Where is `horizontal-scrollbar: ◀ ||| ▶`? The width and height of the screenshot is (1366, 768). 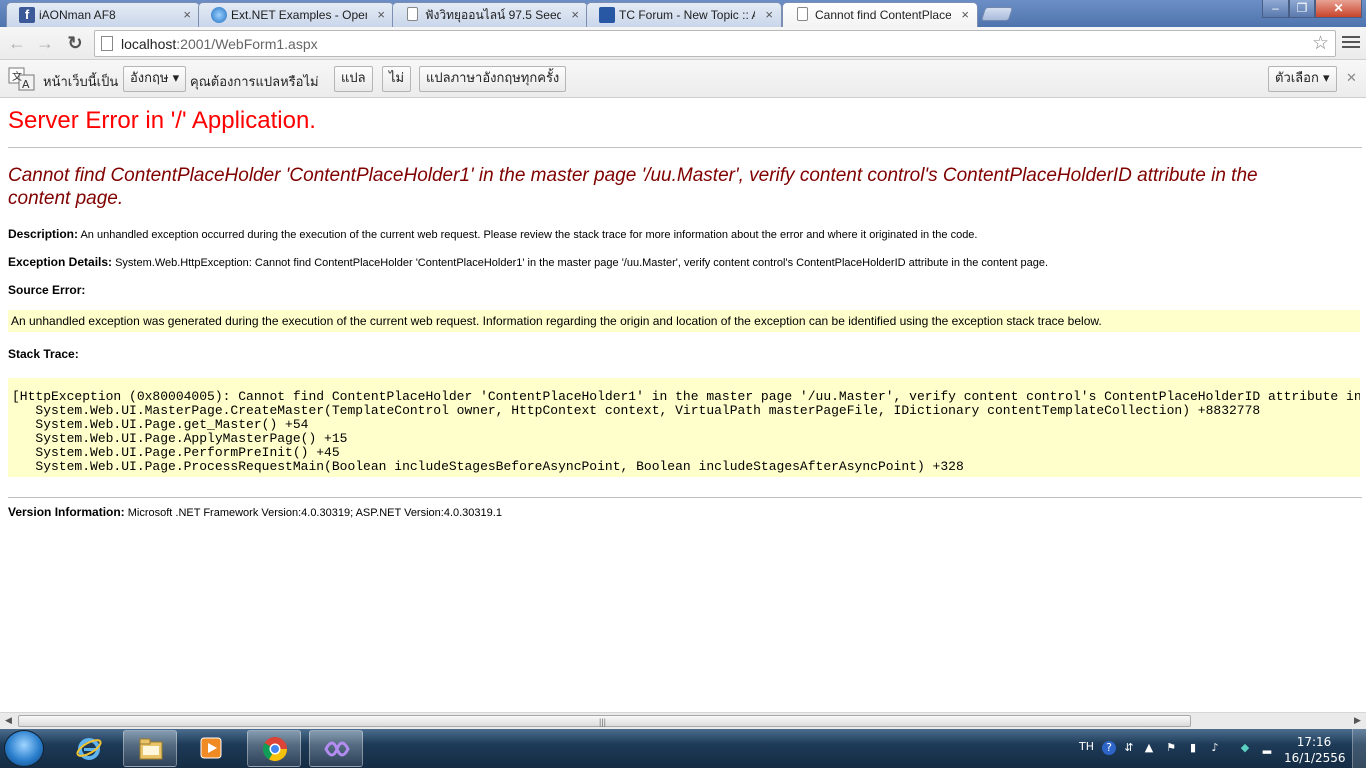 horizontal-scrollbar: ◀ ||| ▶ is located at coordinates (683, 720).